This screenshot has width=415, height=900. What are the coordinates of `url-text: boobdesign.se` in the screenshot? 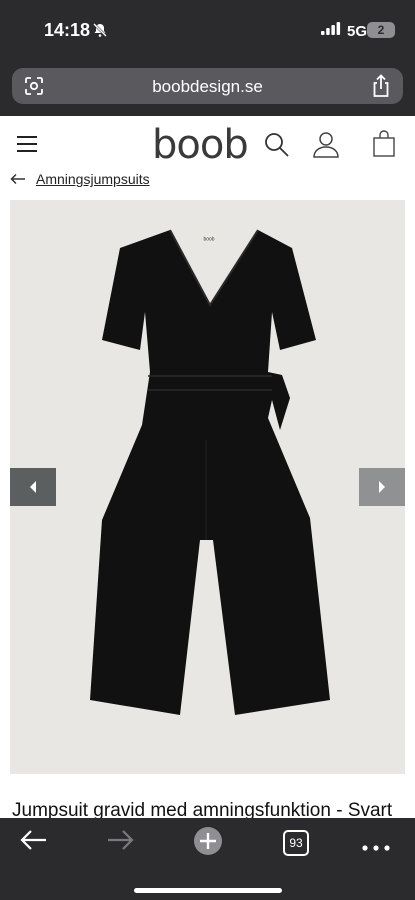 It's located at (207, 87).